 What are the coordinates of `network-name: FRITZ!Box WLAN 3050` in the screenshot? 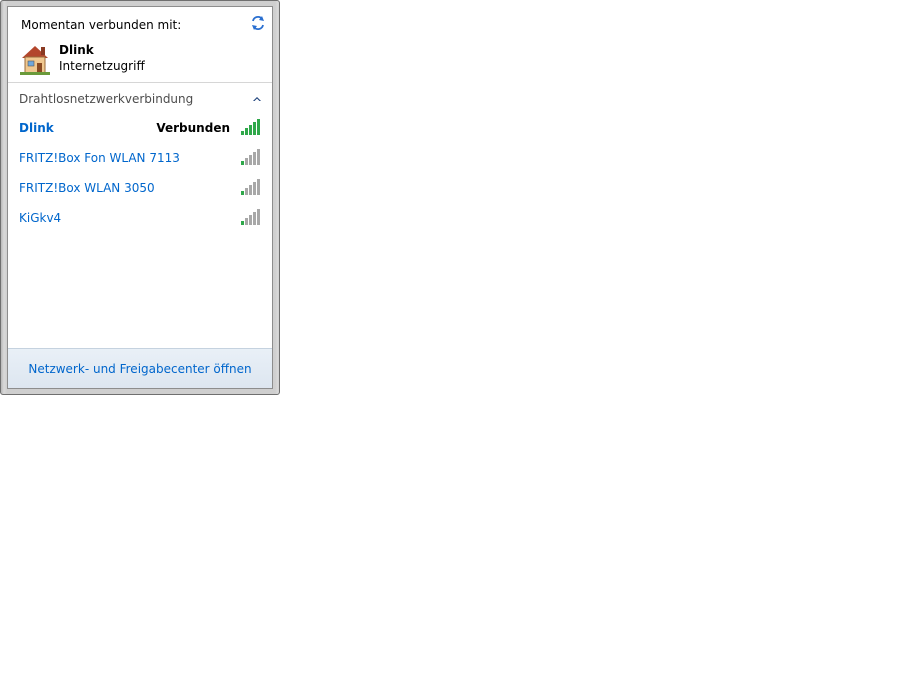 It's located at (87, 188).